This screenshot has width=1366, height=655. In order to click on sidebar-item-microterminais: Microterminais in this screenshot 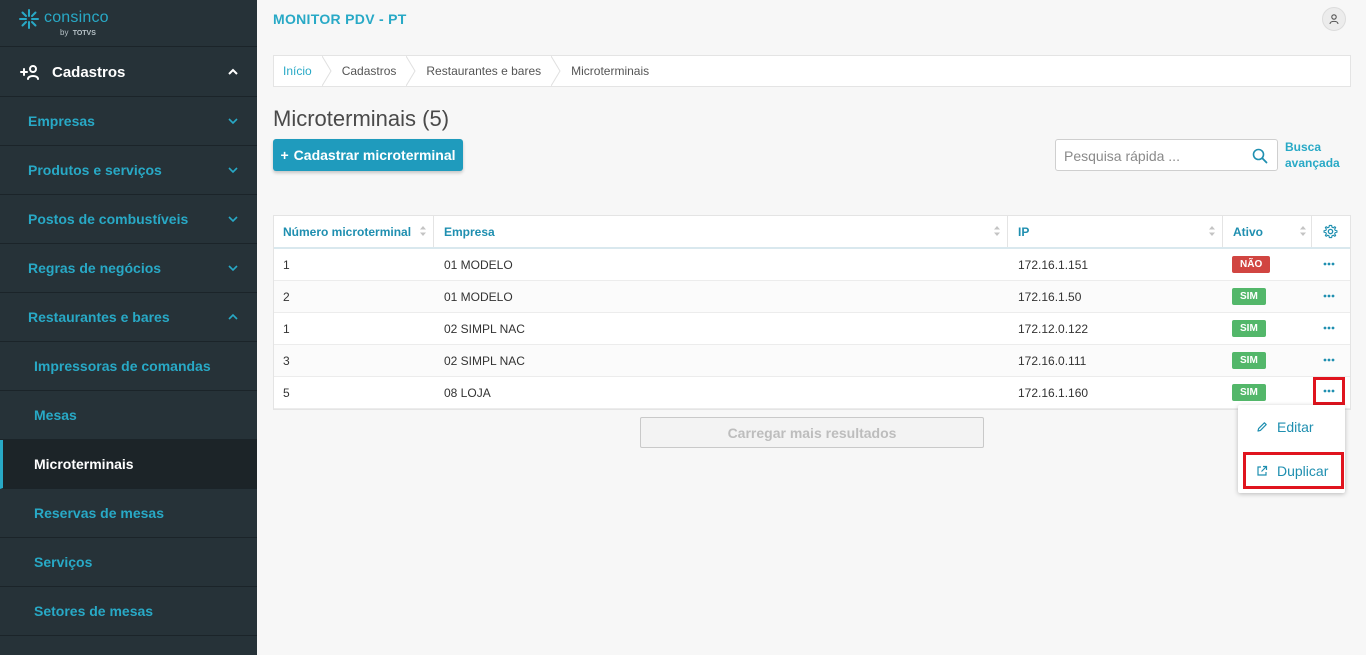, I will do `click(128, 464)`.